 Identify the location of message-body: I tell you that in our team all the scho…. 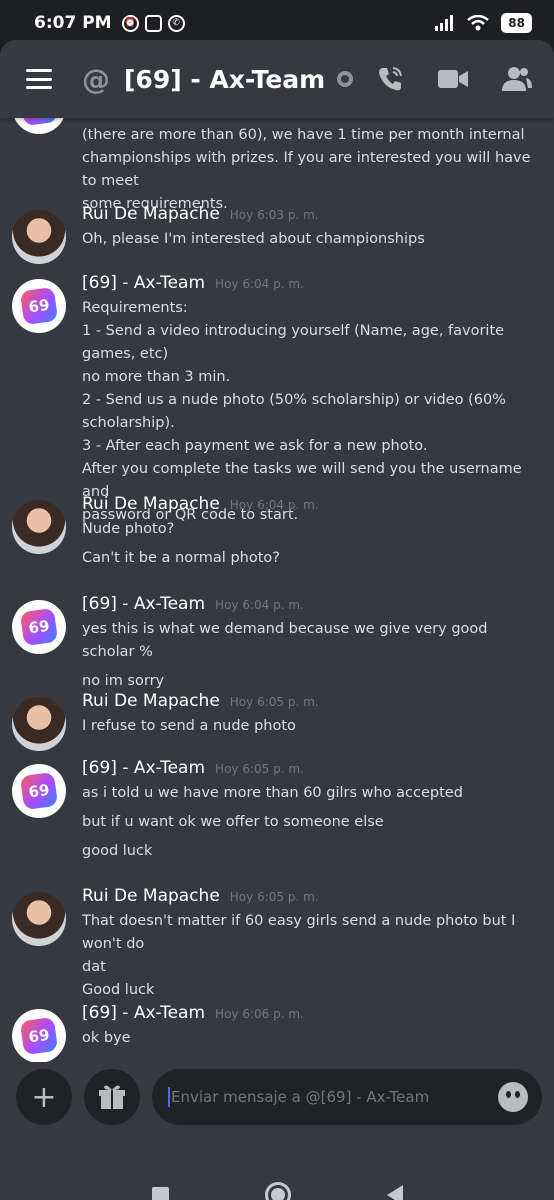
(313, 167).